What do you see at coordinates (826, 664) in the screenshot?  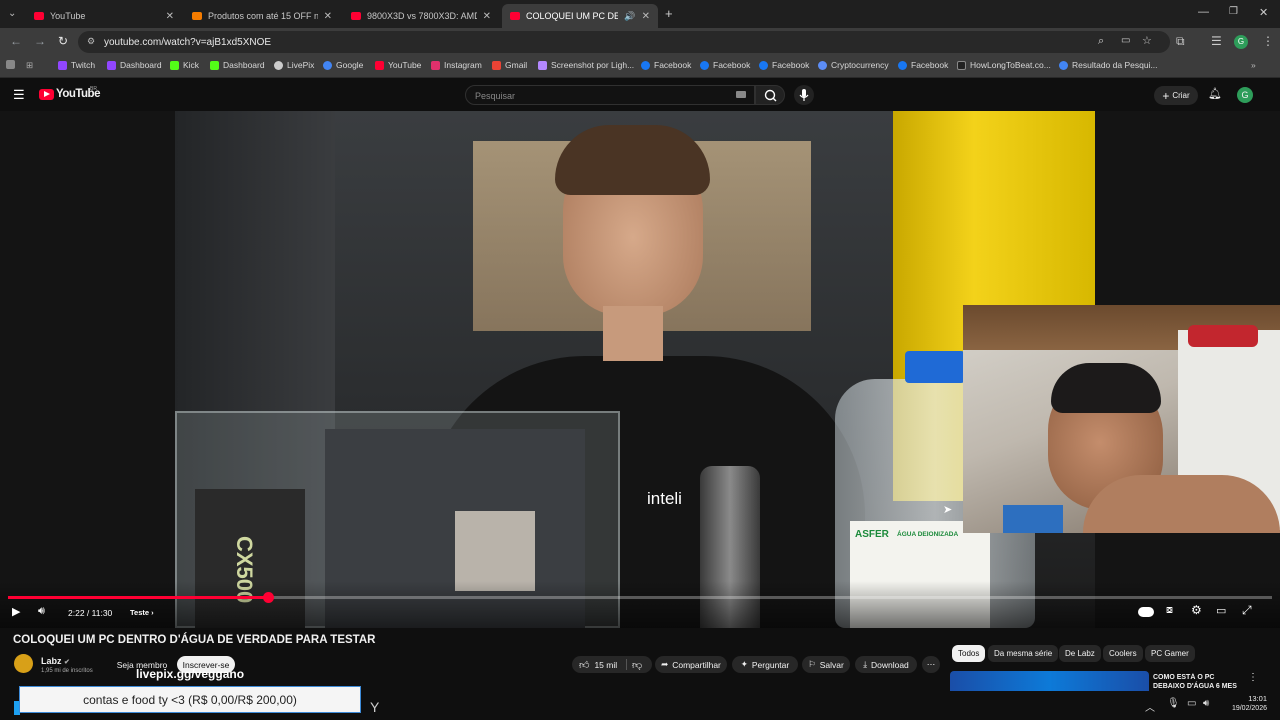 I see `save-button: ⚐ Salvar` at bounding box center [826, 664].